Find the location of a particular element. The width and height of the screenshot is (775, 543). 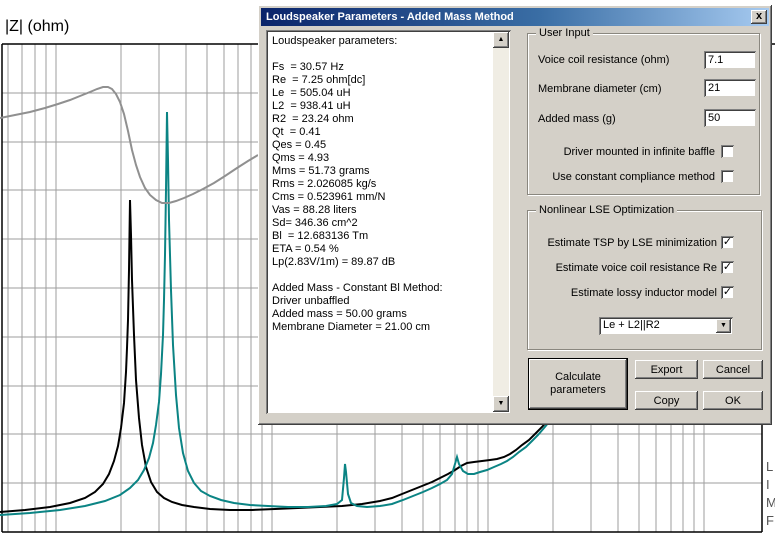

added-mass-label: Added mass (g) is located at coordinates (577, 119).